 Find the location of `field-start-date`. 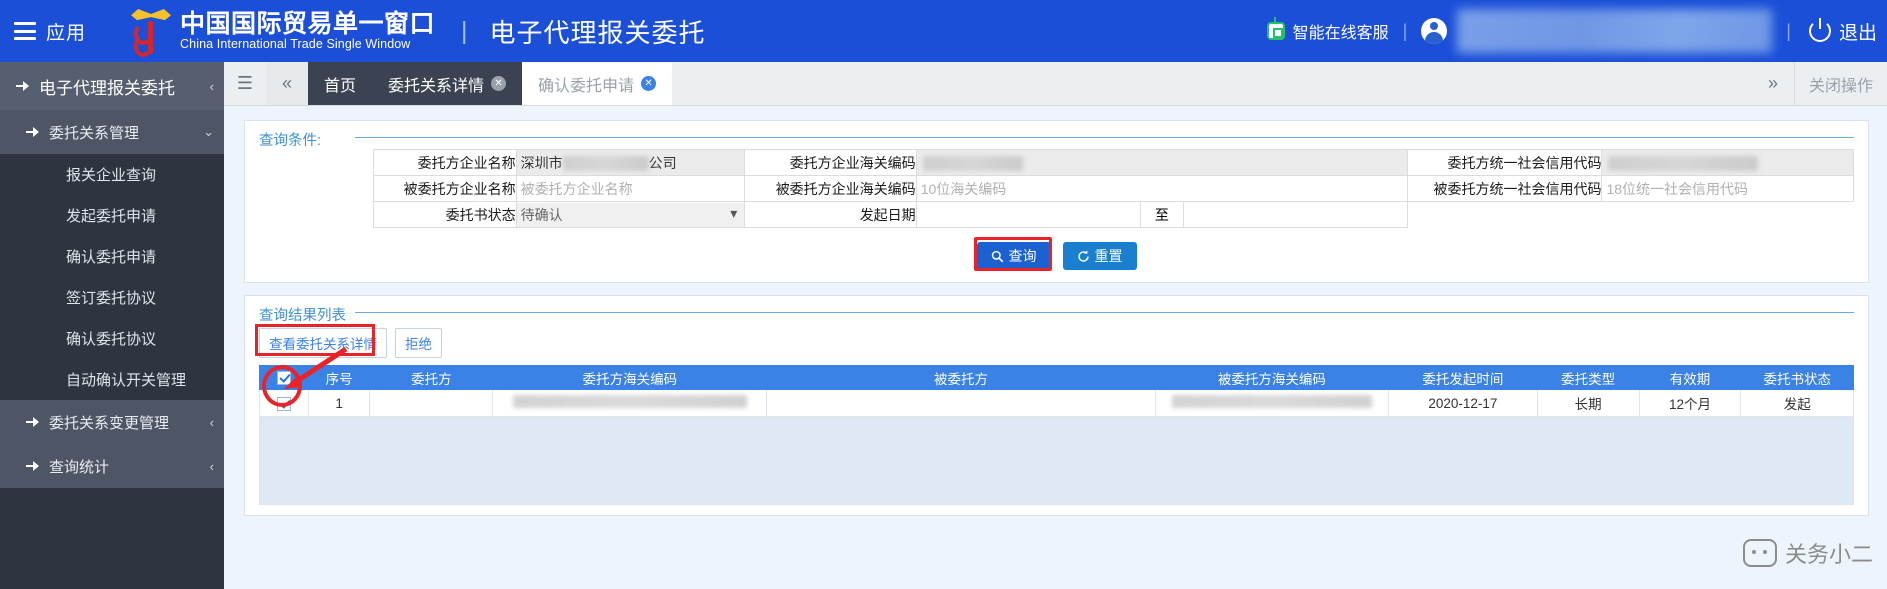

field-start-date is located at coordinates (1028, 214).